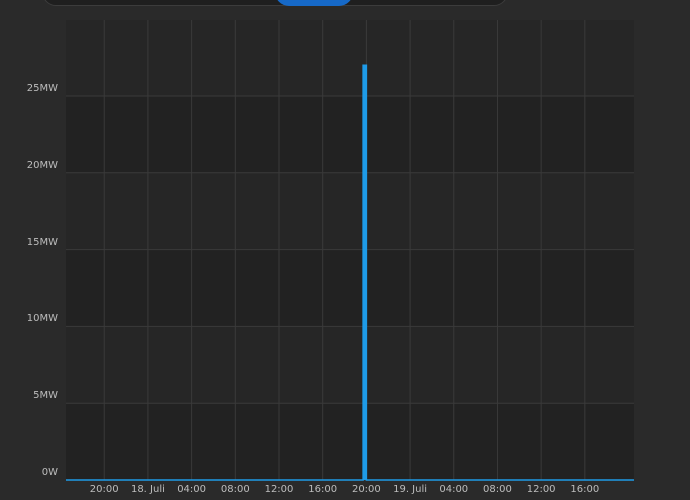 Image resolution: width=690 pixels, height=500 pixels. I want to click on y-tick-label: 0W, so click(49, 472).